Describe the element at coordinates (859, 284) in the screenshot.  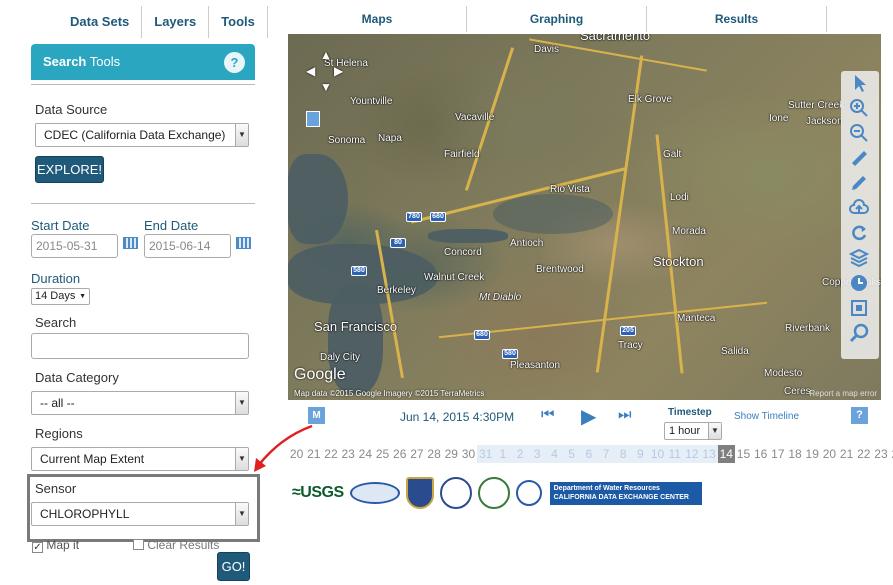
I see `clock-icon` at that location.